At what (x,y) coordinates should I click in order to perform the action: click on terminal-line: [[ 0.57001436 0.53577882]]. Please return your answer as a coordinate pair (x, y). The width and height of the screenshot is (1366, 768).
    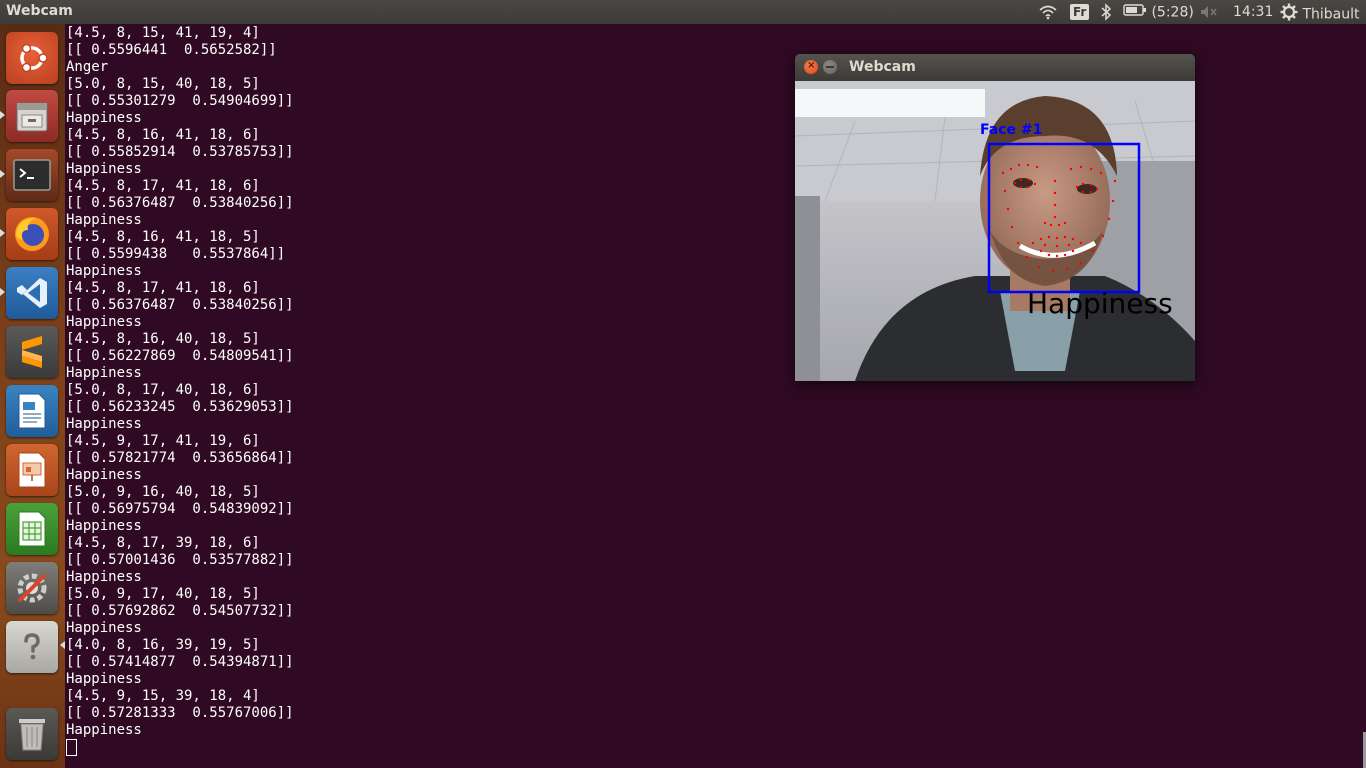
    Looking at the image, I should click on (180, 560).